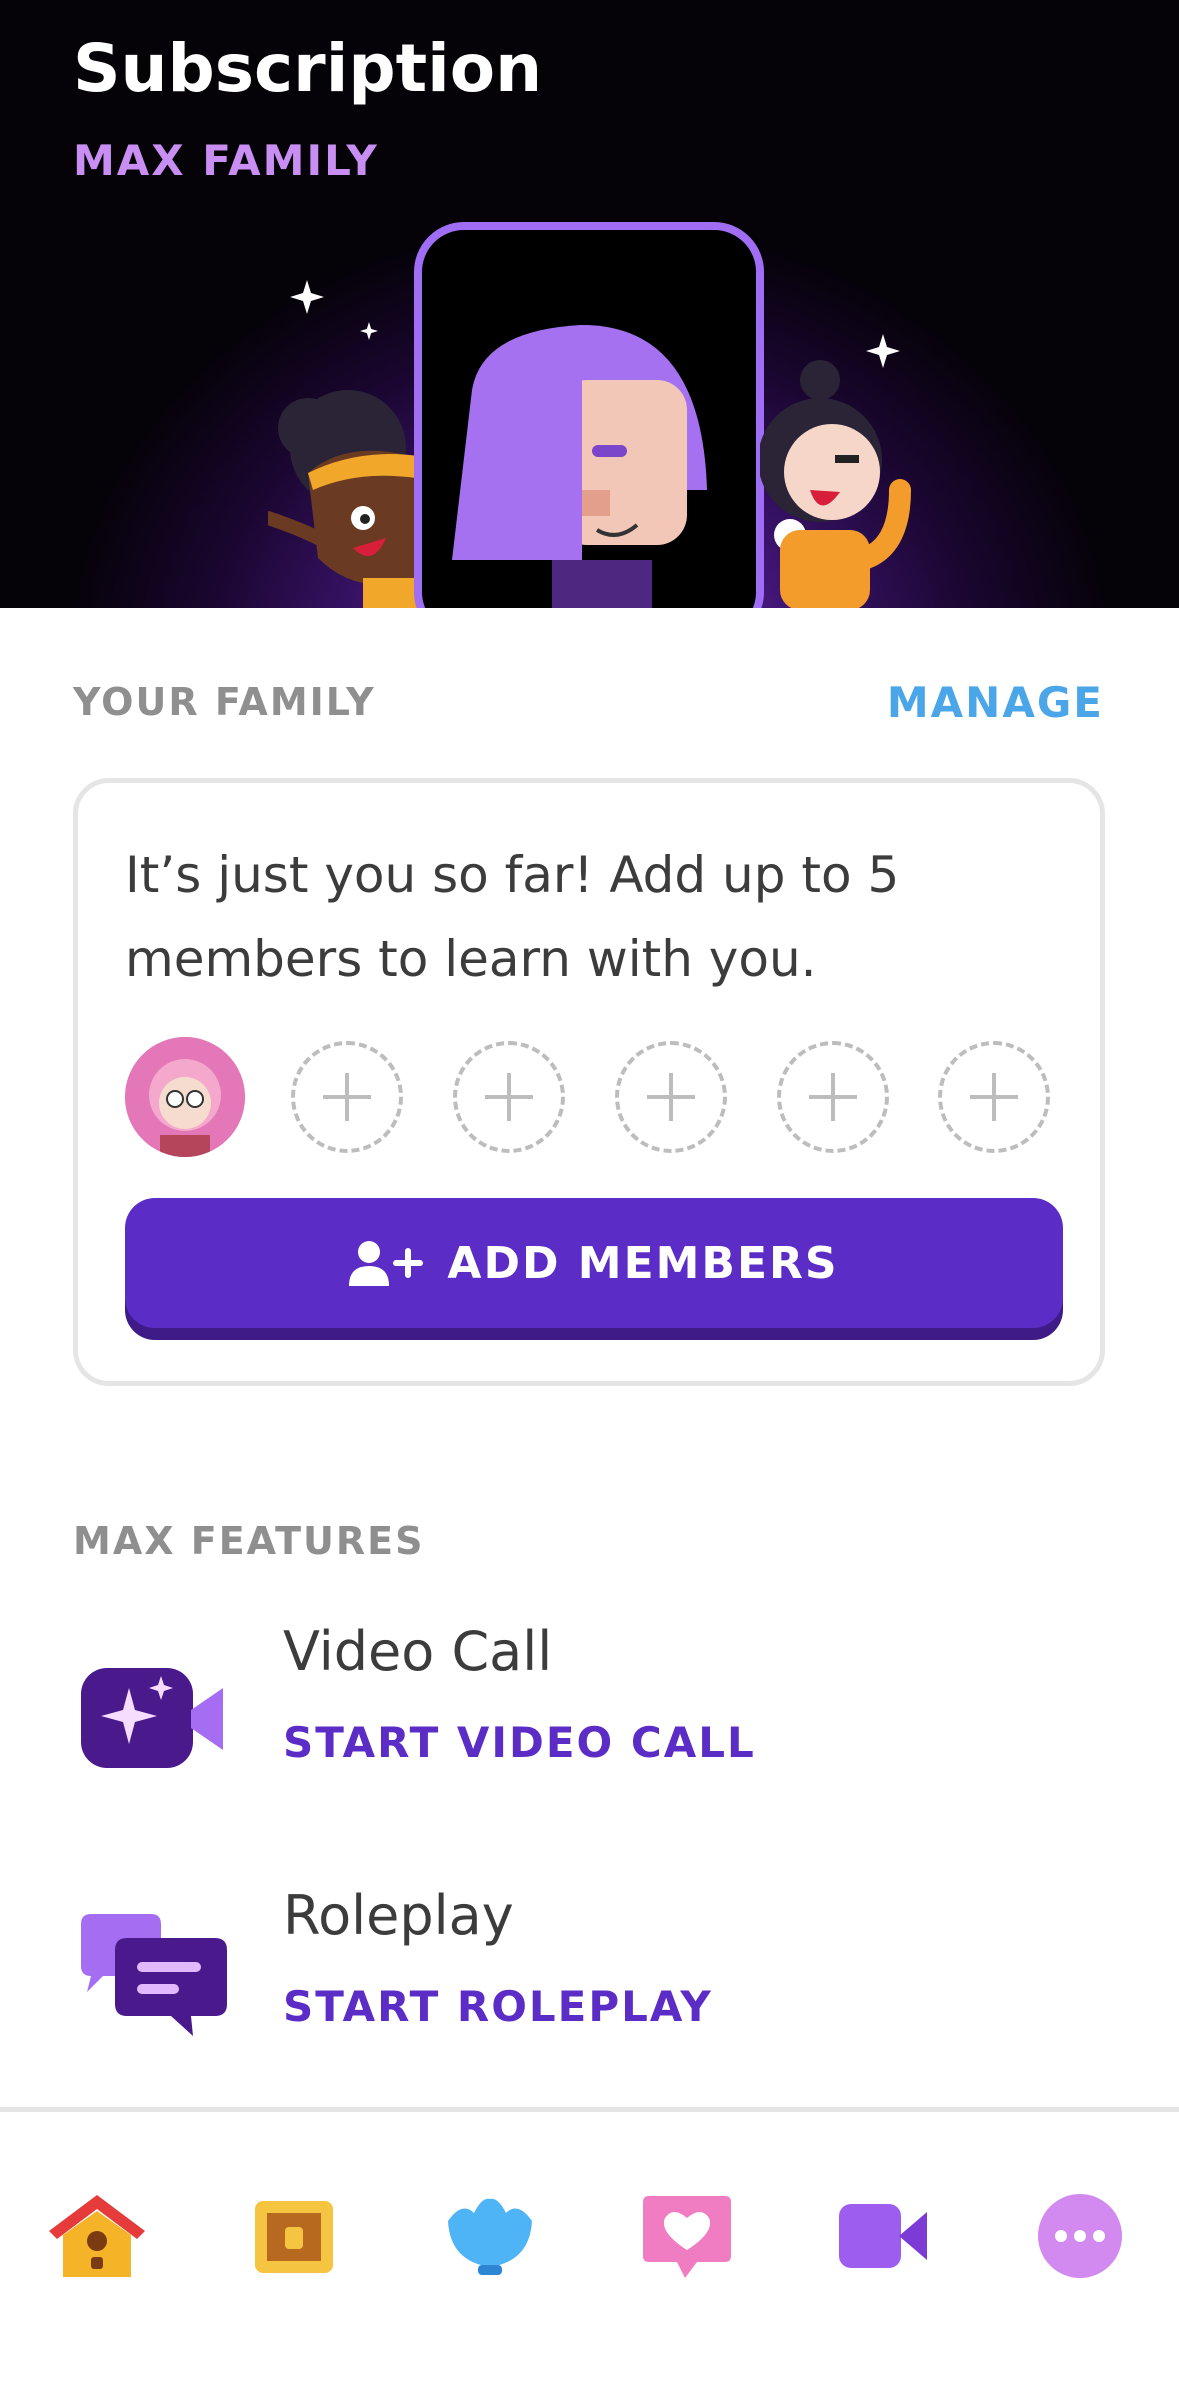 The height and width of the screenshot is (2396, 1179). Describe the element at coordinates (593, 1974) in the screenshot. I see `feature-roleplay: Roleplay START ROLEPLAY` at that location.